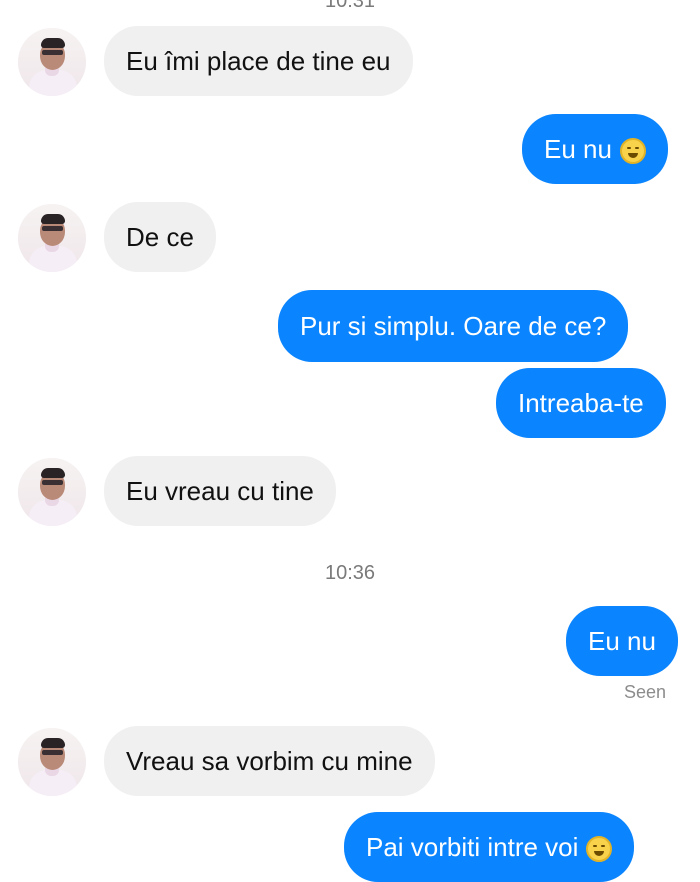 The image size is (700, 882). I want to click on message-text: Pai vorbiti intre voi, so click(472, 847).